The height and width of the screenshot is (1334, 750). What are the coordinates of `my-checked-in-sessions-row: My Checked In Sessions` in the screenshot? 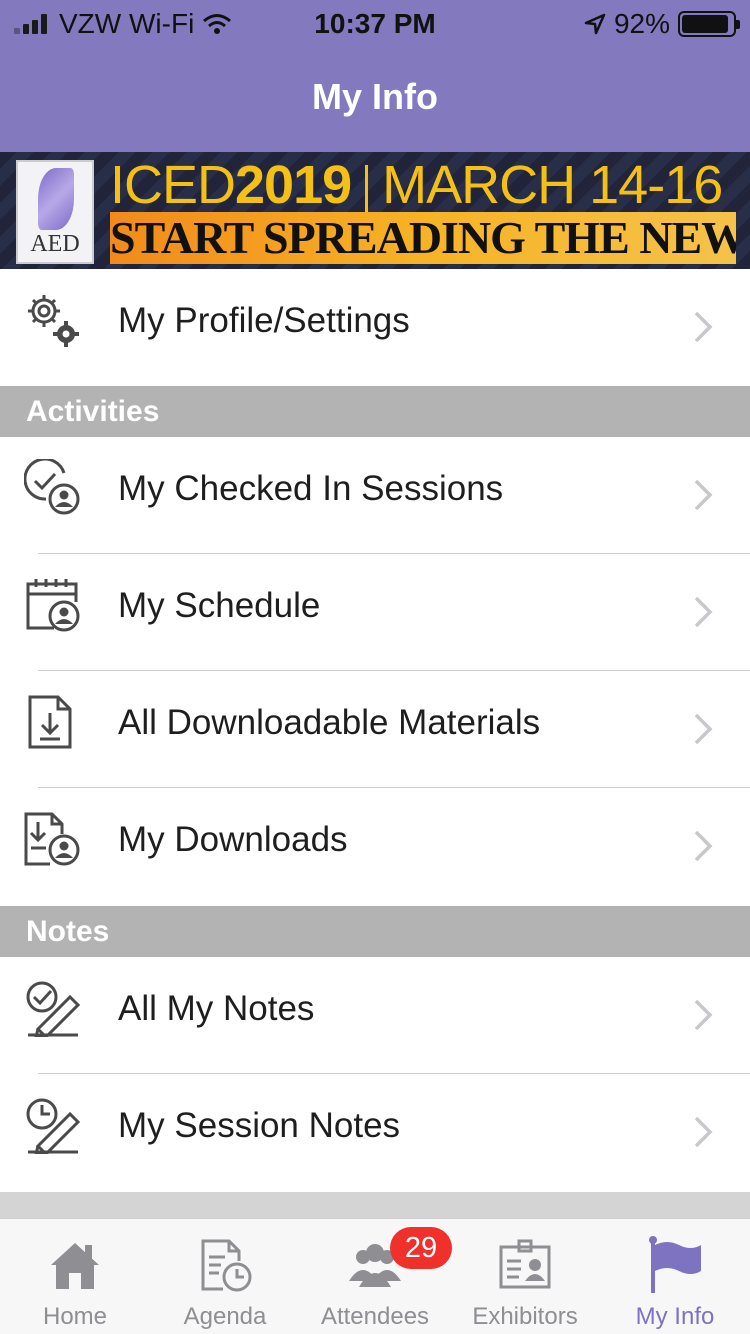 It's located at (375, 495).